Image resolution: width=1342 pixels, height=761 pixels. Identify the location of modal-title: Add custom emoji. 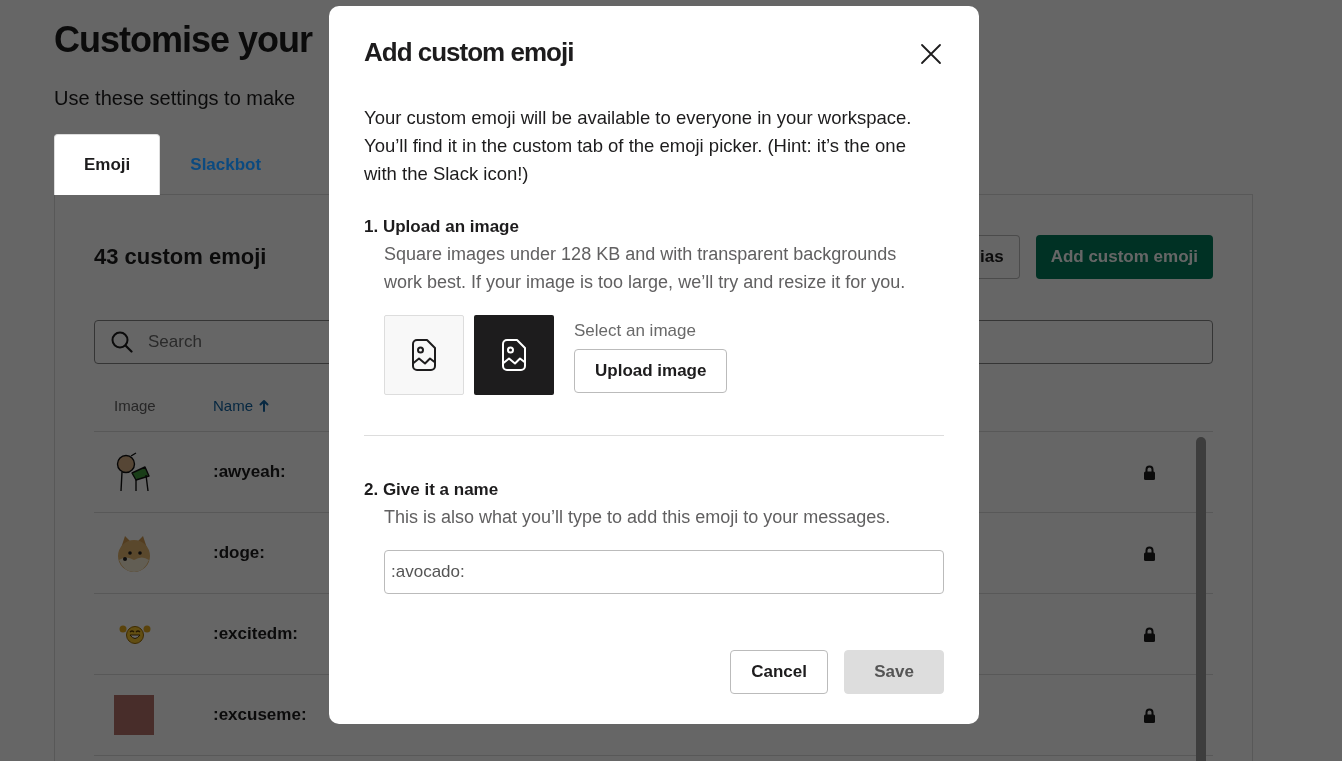
(469, 52).